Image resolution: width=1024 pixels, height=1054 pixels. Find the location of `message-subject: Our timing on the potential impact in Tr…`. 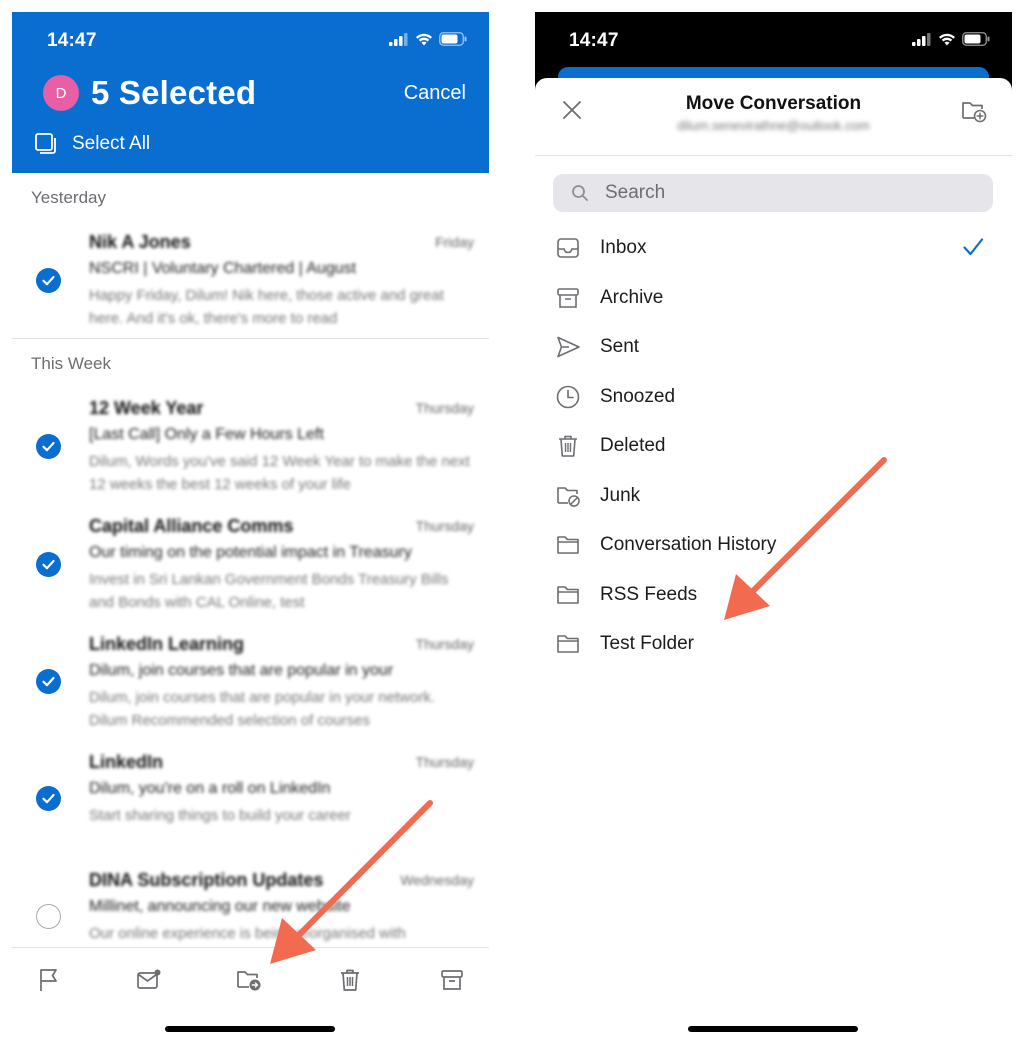

message-subject: Our timing on the potential impact in Tr… is located at coordinates (250, 552).